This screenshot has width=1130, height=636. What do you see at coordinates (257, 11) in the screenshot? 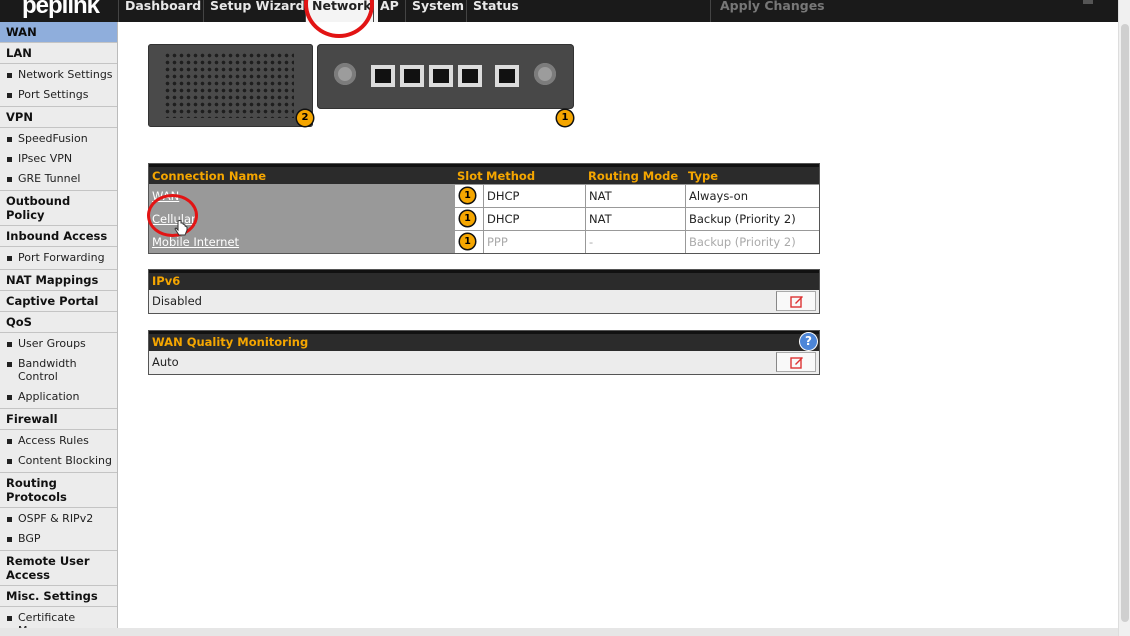
I see `nav-setup-wizard: Setup Wizard` at bounding box center [257, 11].